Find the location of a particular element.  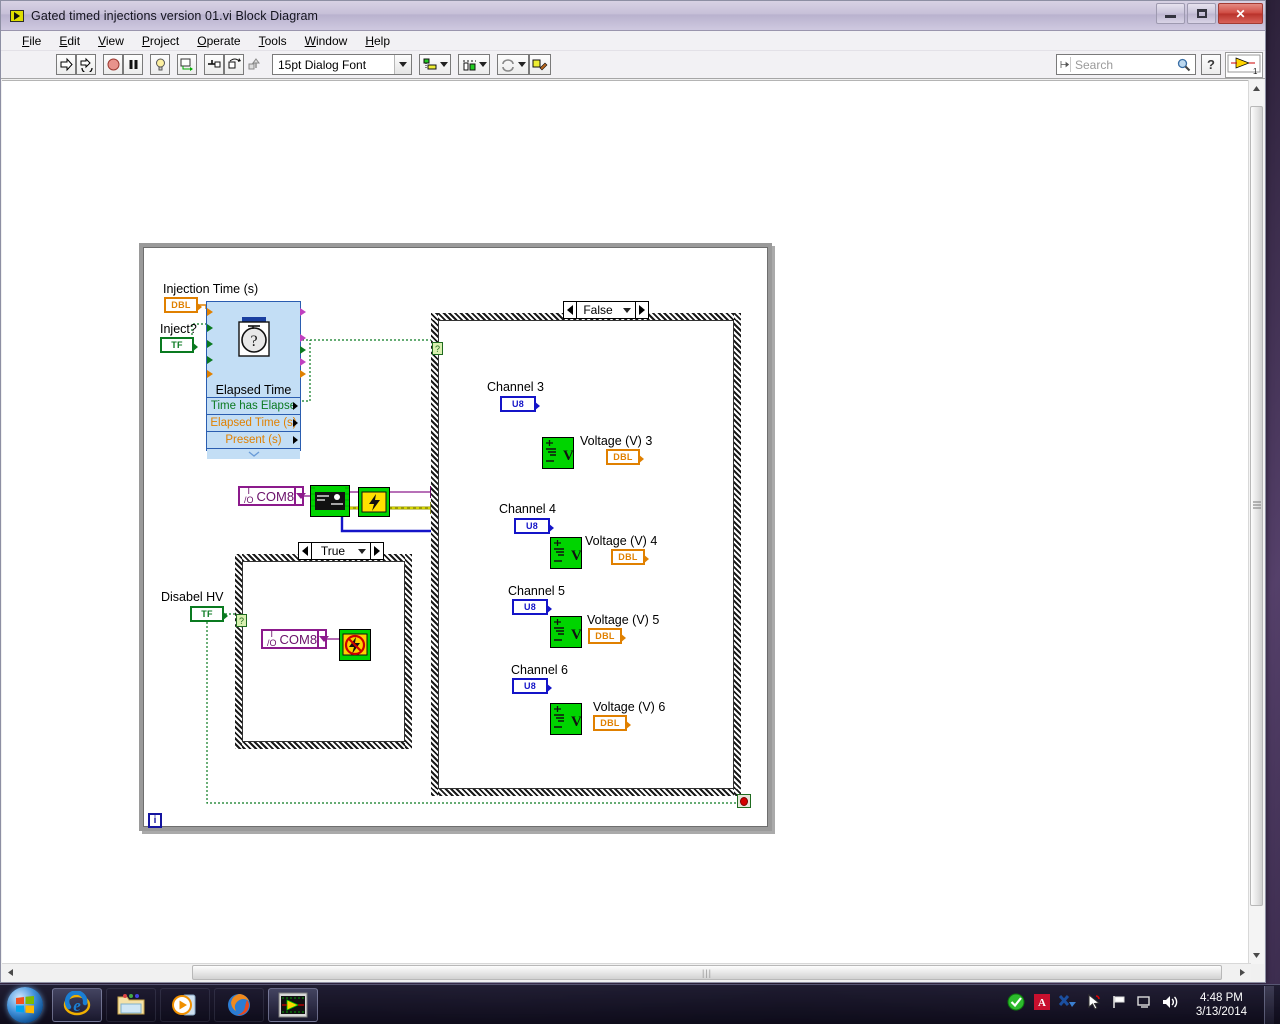

font-selector-arrow-icon is located at coordinates (402, 64).